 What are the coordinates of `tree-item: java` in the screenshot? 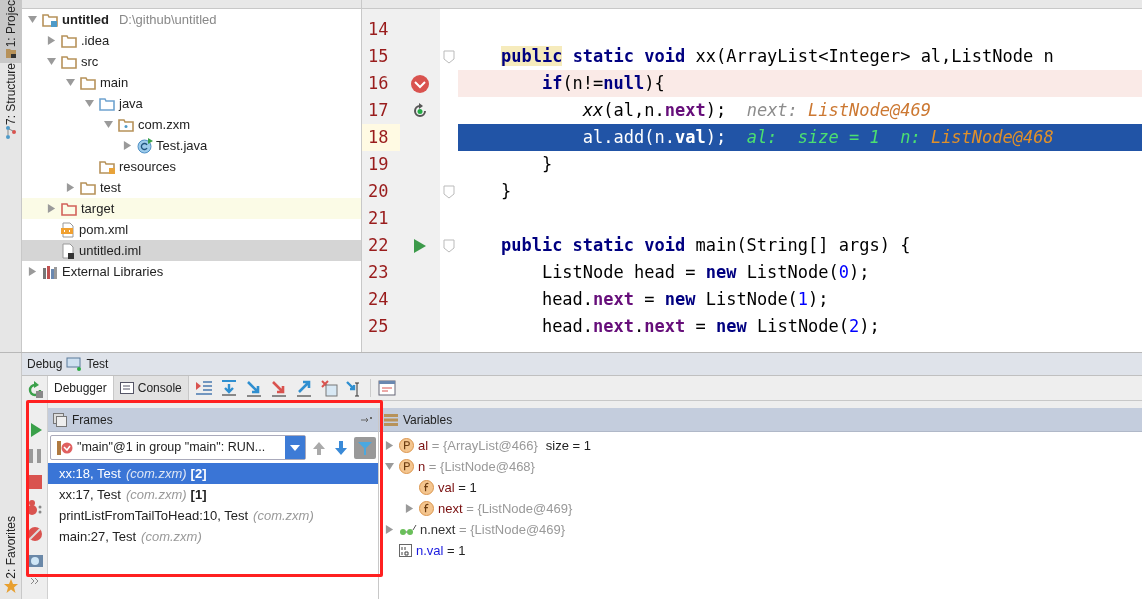 It's located at (191, 103).